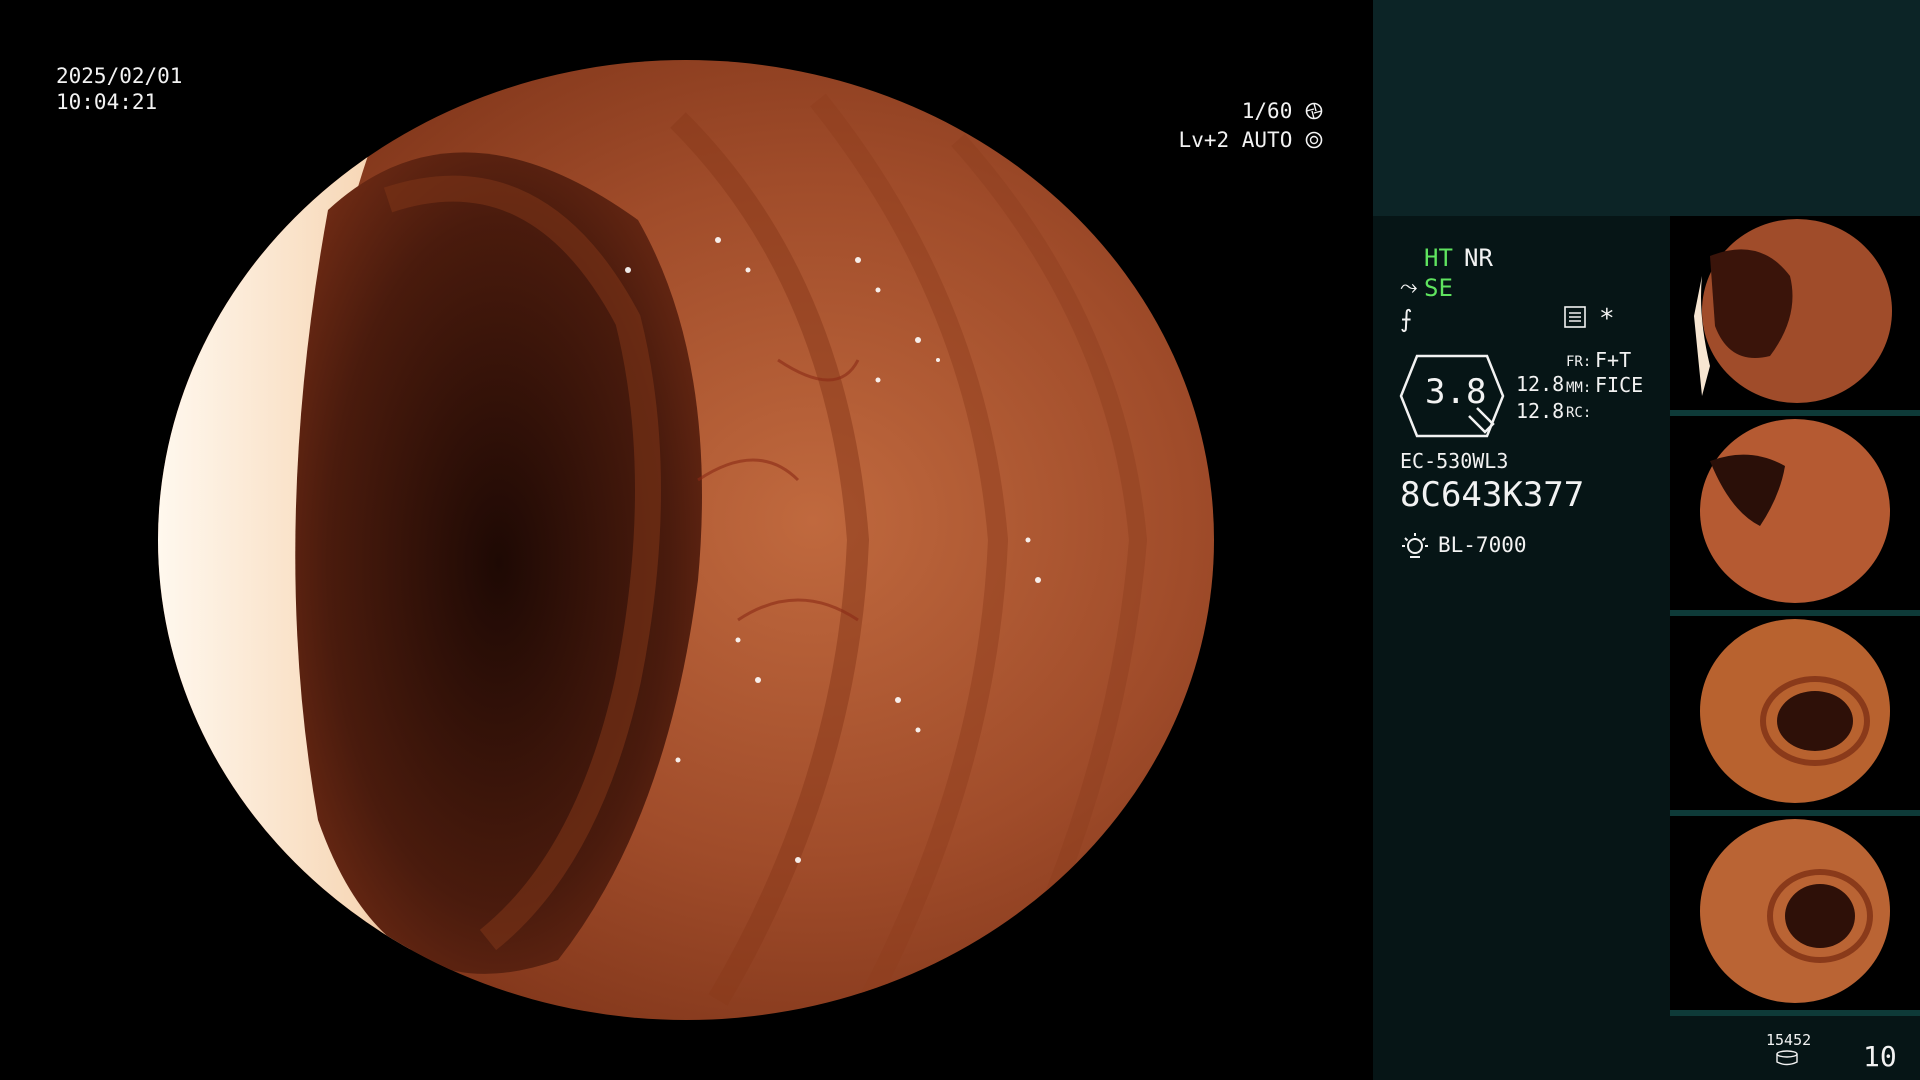 The height and width of the screenshot is (1080, 1920). I want to click on menu-icon, so click(1575, 317).